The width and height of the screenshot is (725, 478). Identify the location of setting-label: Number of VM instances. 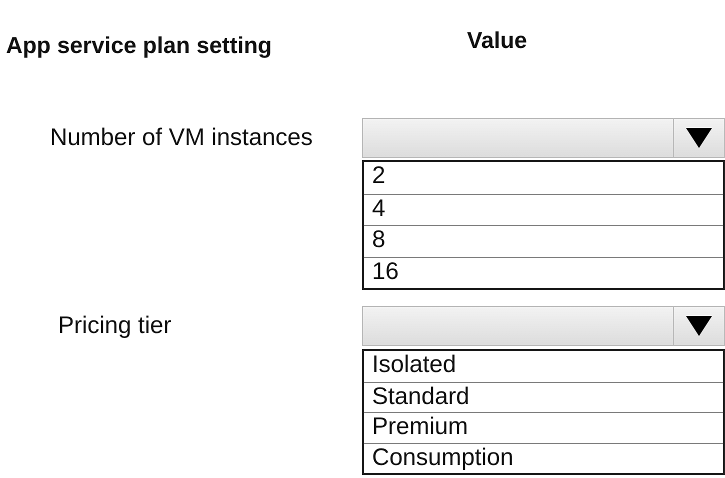
(181, 138).